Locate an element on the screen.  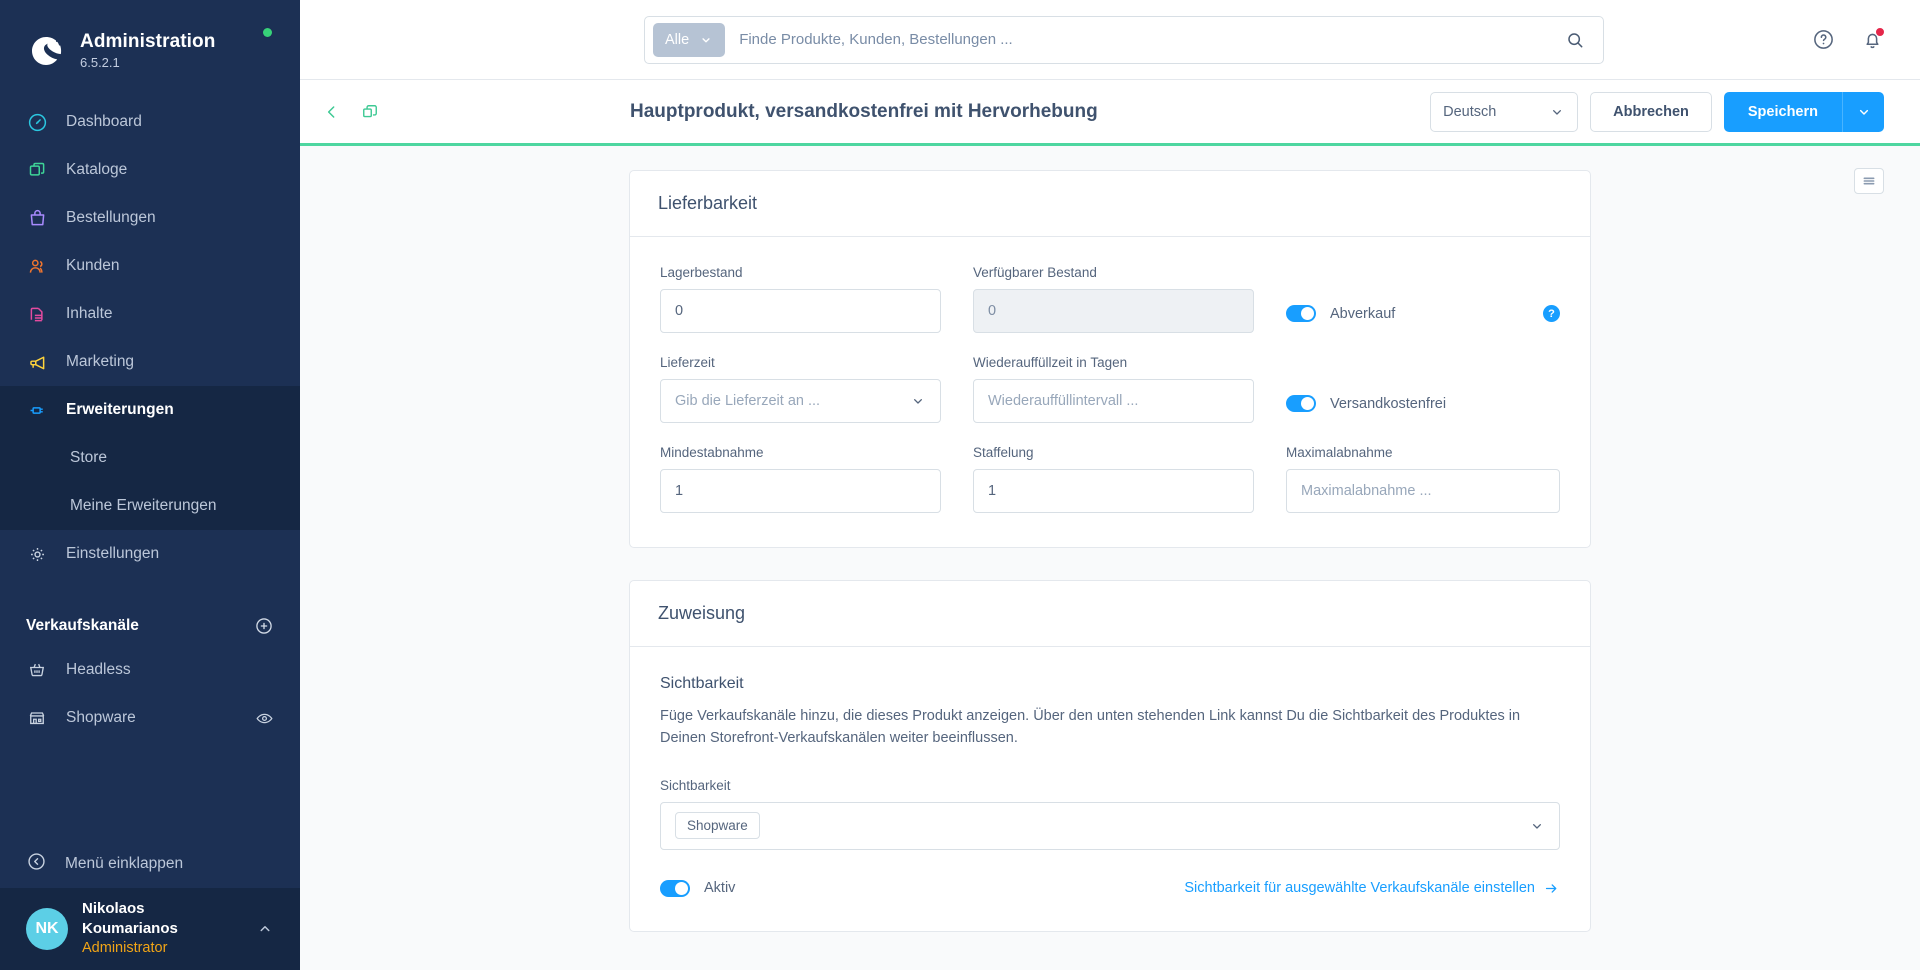
save-button: Speichern is located at coordinates (1782, 111).